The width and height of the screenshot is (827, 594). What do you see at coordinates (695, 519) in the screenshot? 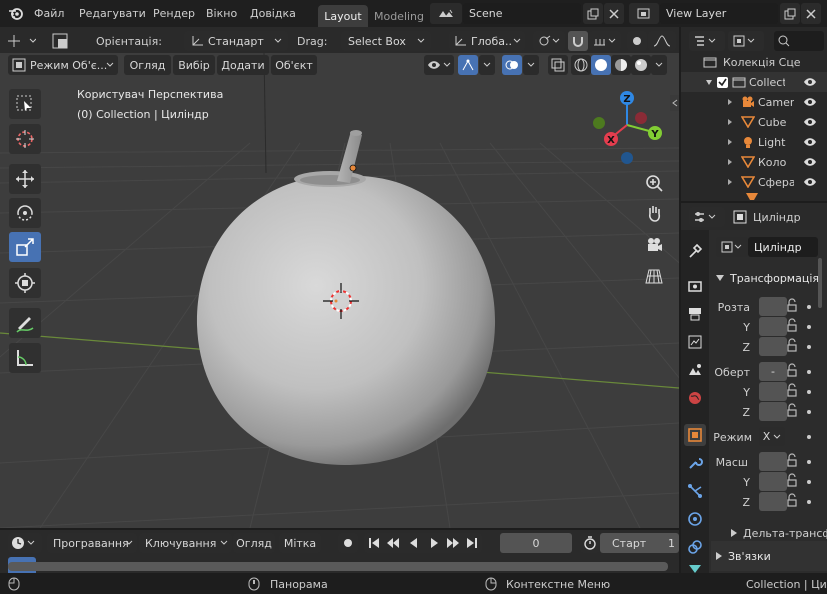
I see `physics-tab-icon` at bounding box center [695, 519].